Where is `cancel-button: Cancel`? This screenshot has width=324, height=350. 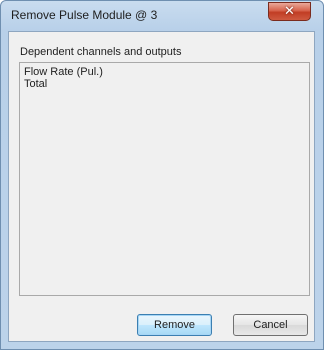 cancel-button: Cancel is located at coordinates (270, 325).